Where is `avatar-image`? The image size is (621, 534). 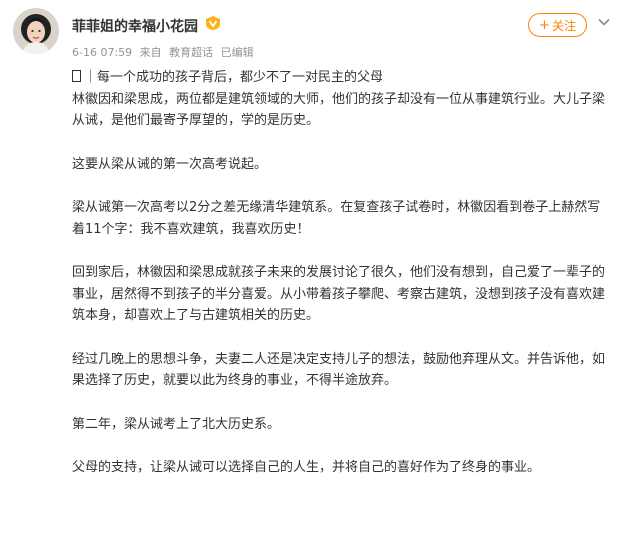 avatar-image is located at coordinates (36, 31).